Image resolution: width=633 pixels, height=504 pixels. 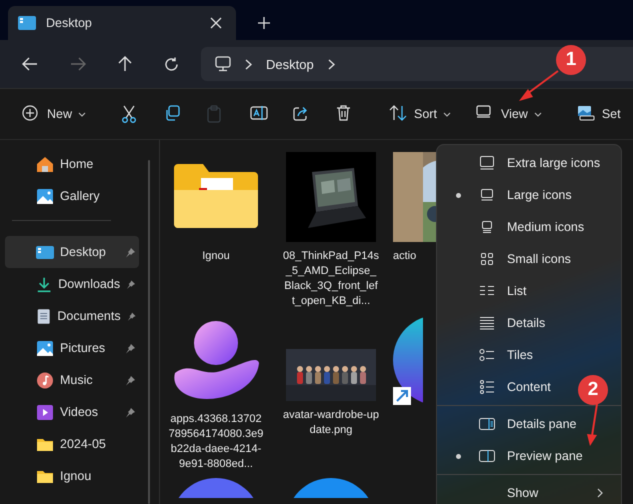 What do you see at coordinates (526, 323) in the screenshot?
I see `menu-item: Details` at bounding box center [526, 323].